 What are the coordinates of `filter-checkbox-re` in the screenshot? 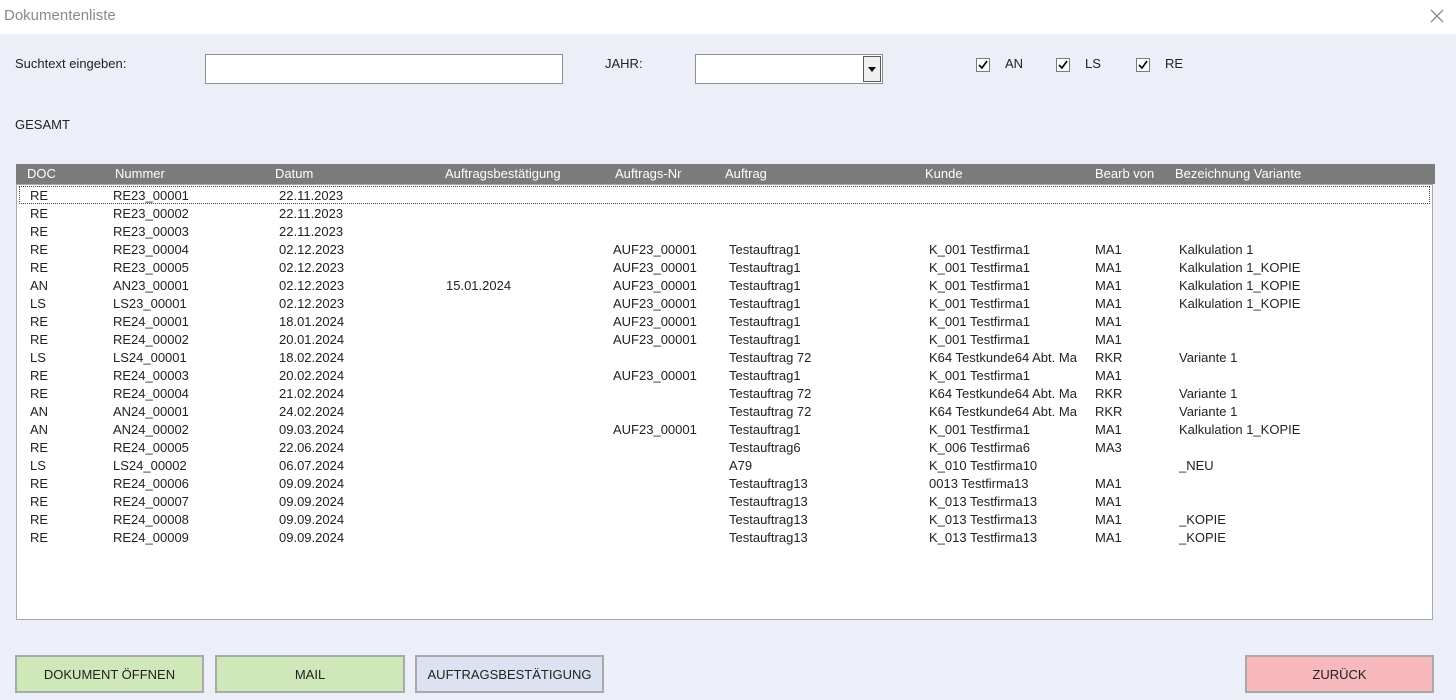 It's located at (1143, 65).